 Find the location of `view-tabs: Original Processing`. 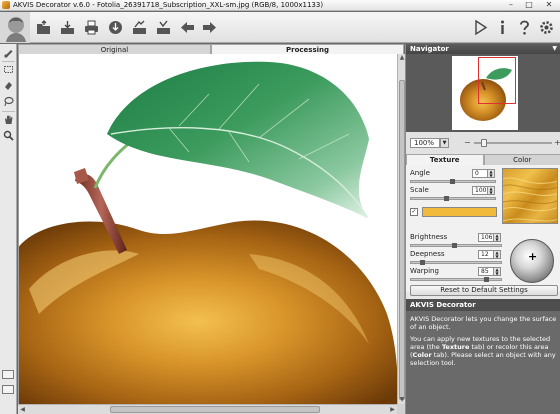

view-tabs: Original Processing is located at coordinates (211, 49).